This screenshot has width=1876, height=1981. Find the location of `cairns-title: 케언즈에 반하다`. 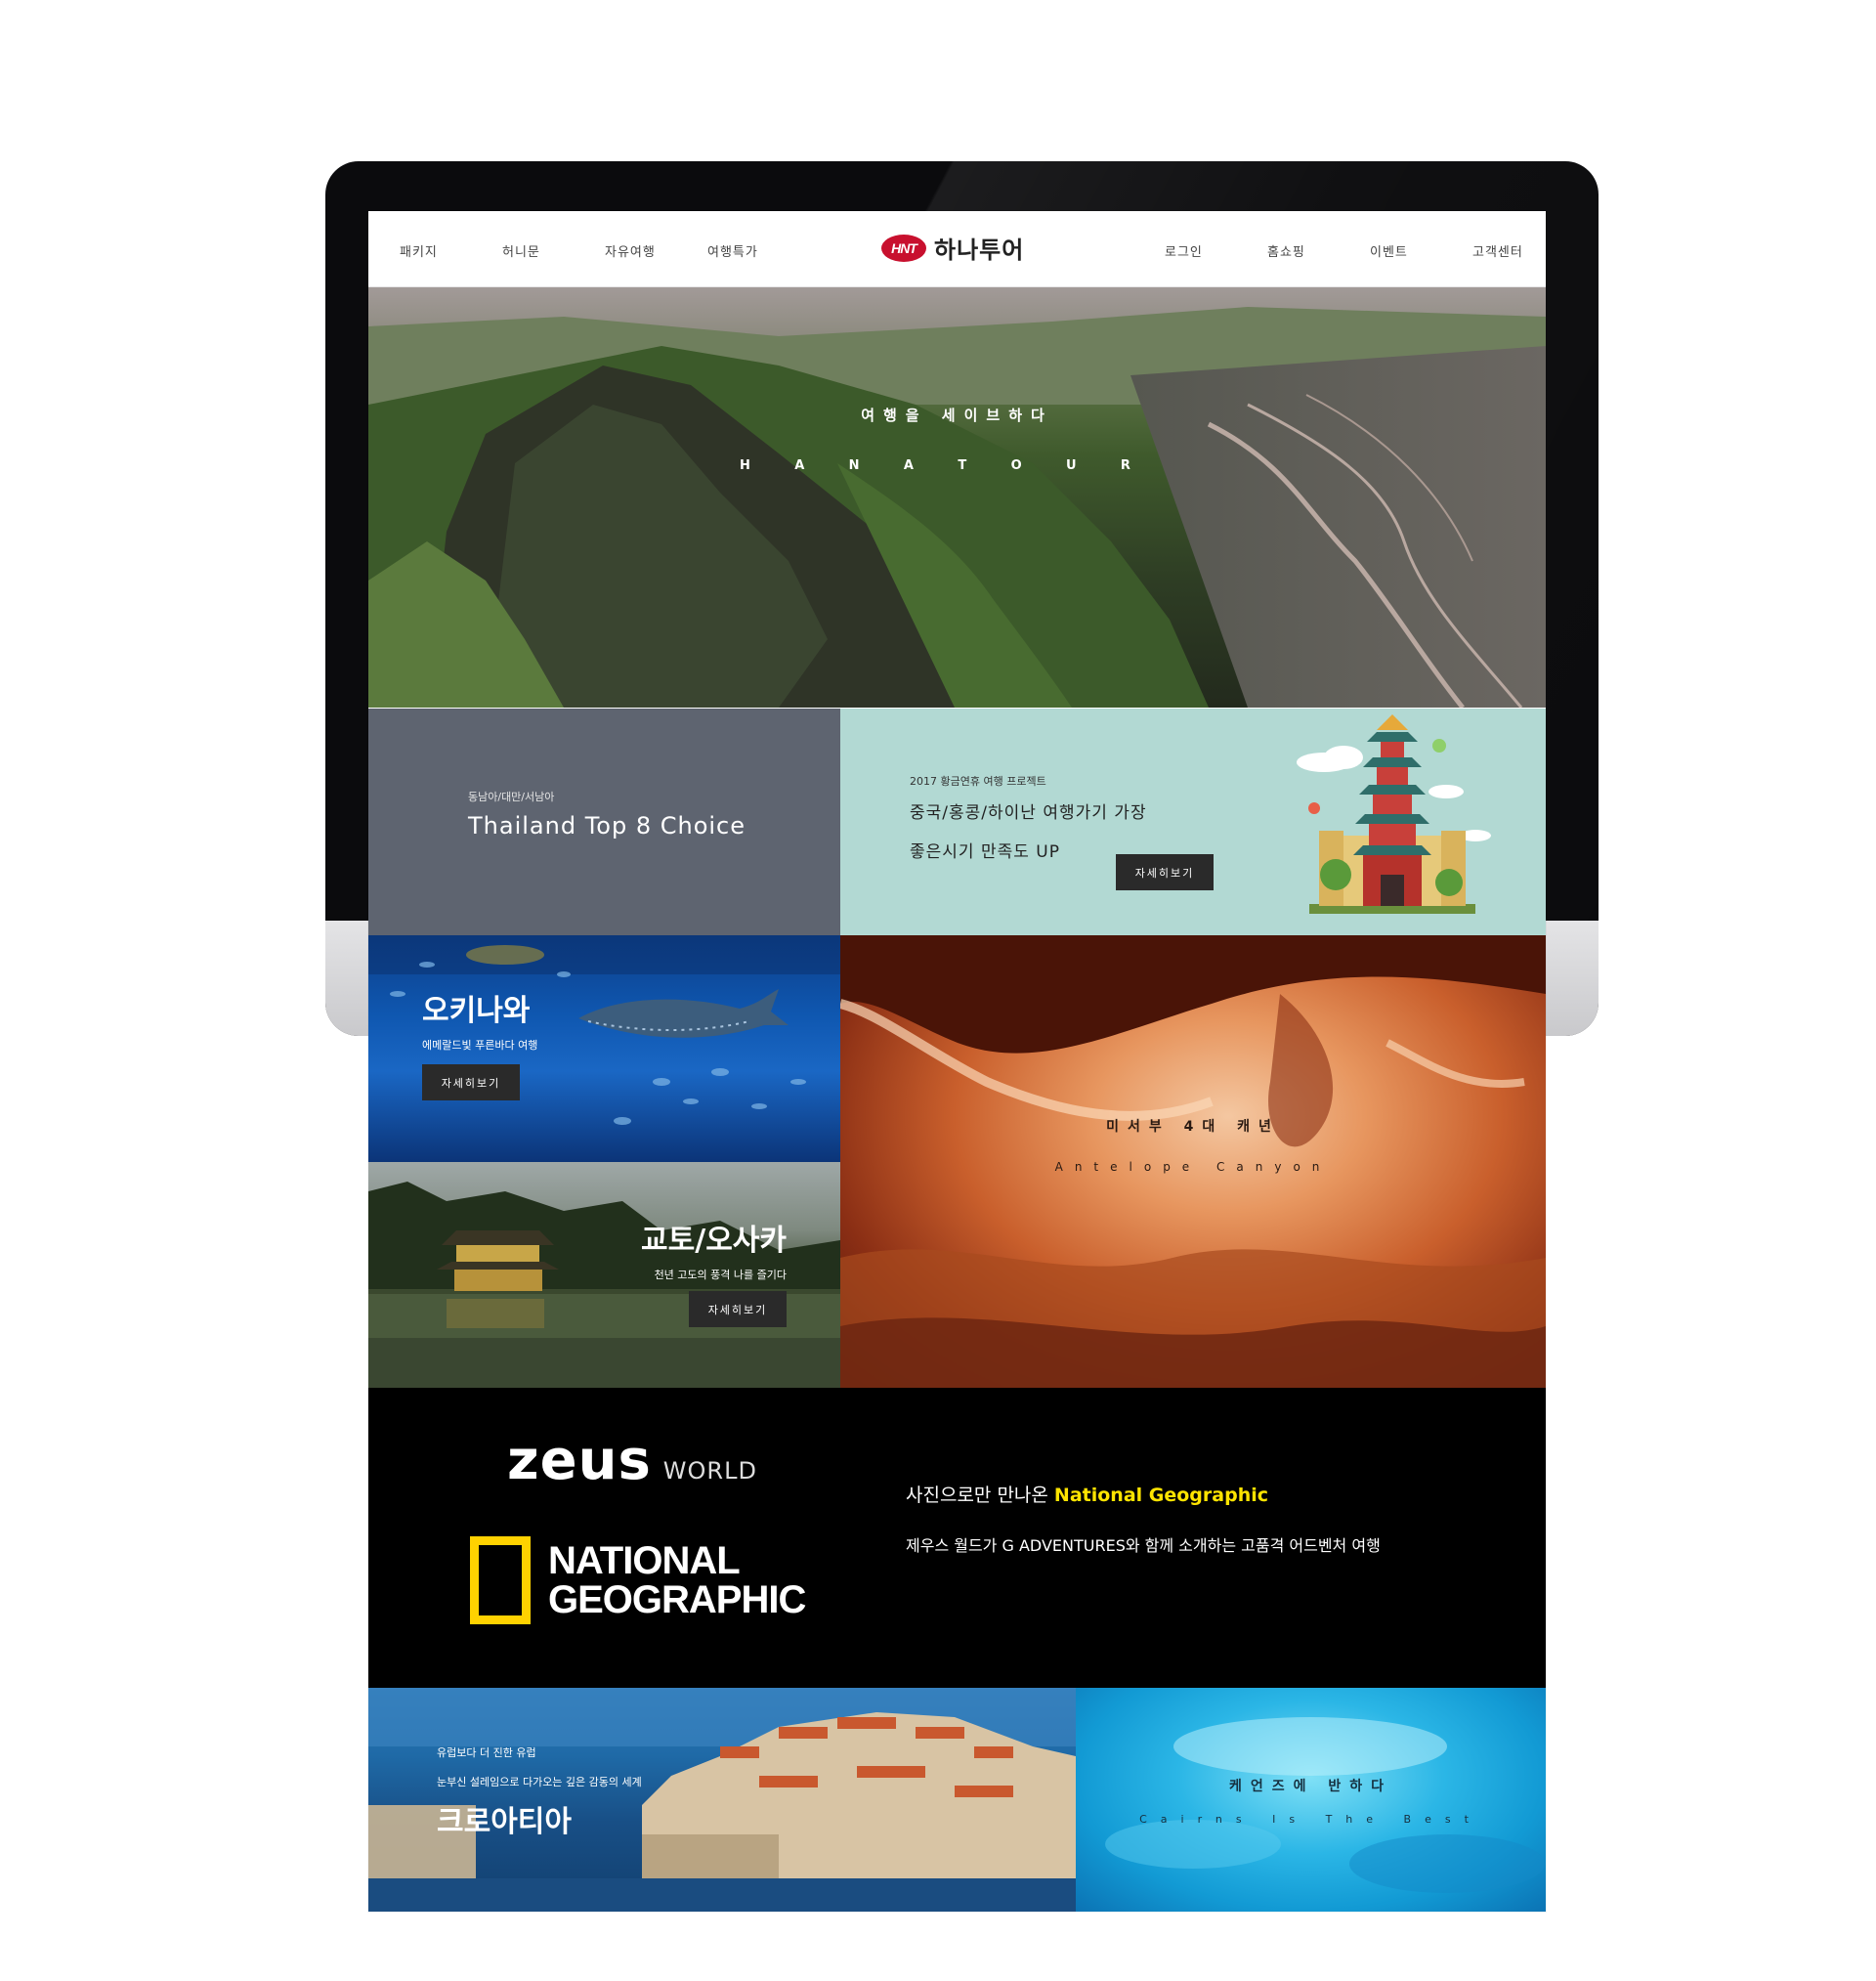

cairns-title: 케언즈에 반하다 is located at coordinates (1310, 1786).